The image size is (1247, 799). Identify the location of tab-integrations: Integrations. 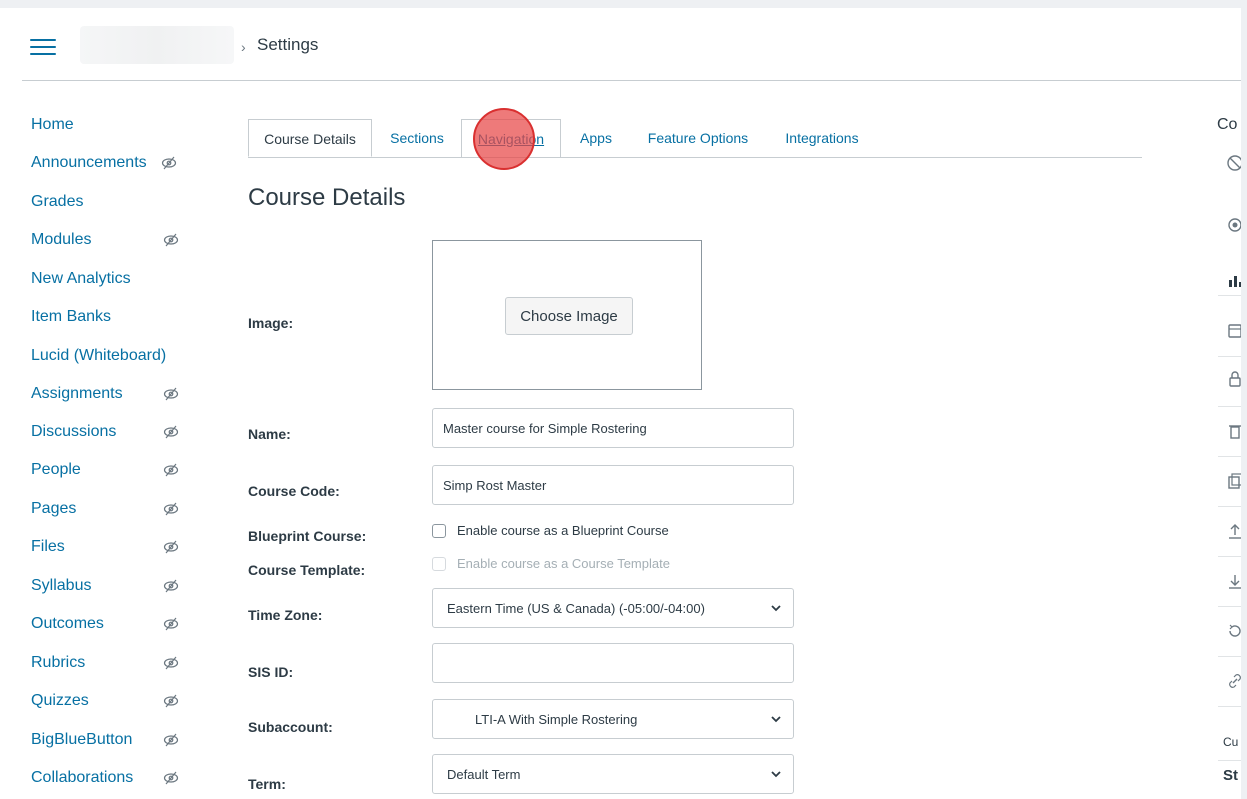
(822, 138).